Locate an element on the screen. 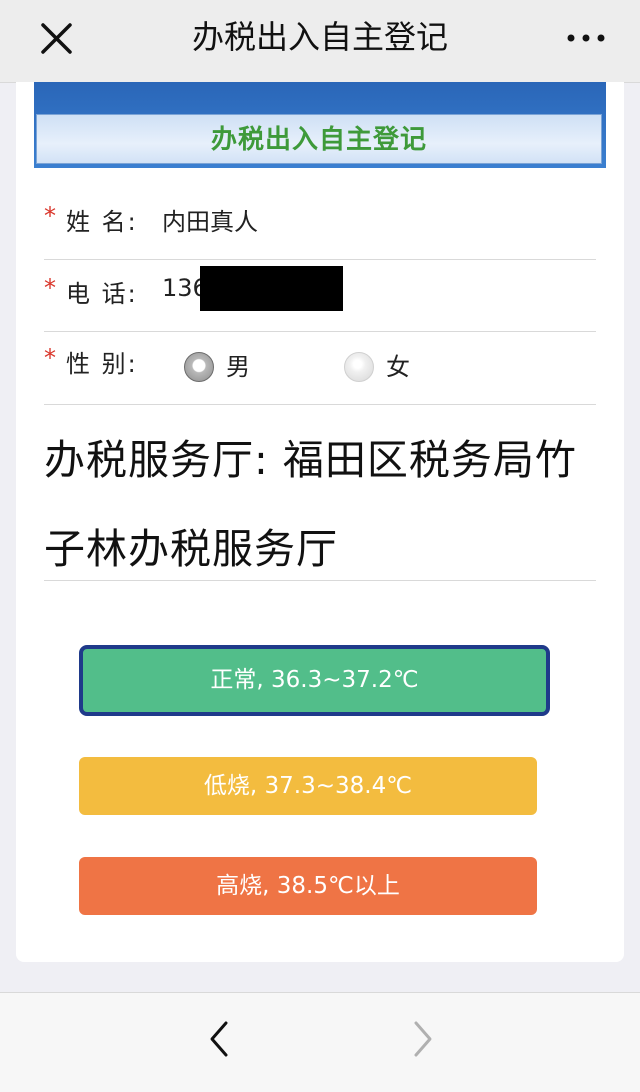 The width and height of the screenshot is (640, 1092). more-icon is located at coordinates (586, 38).